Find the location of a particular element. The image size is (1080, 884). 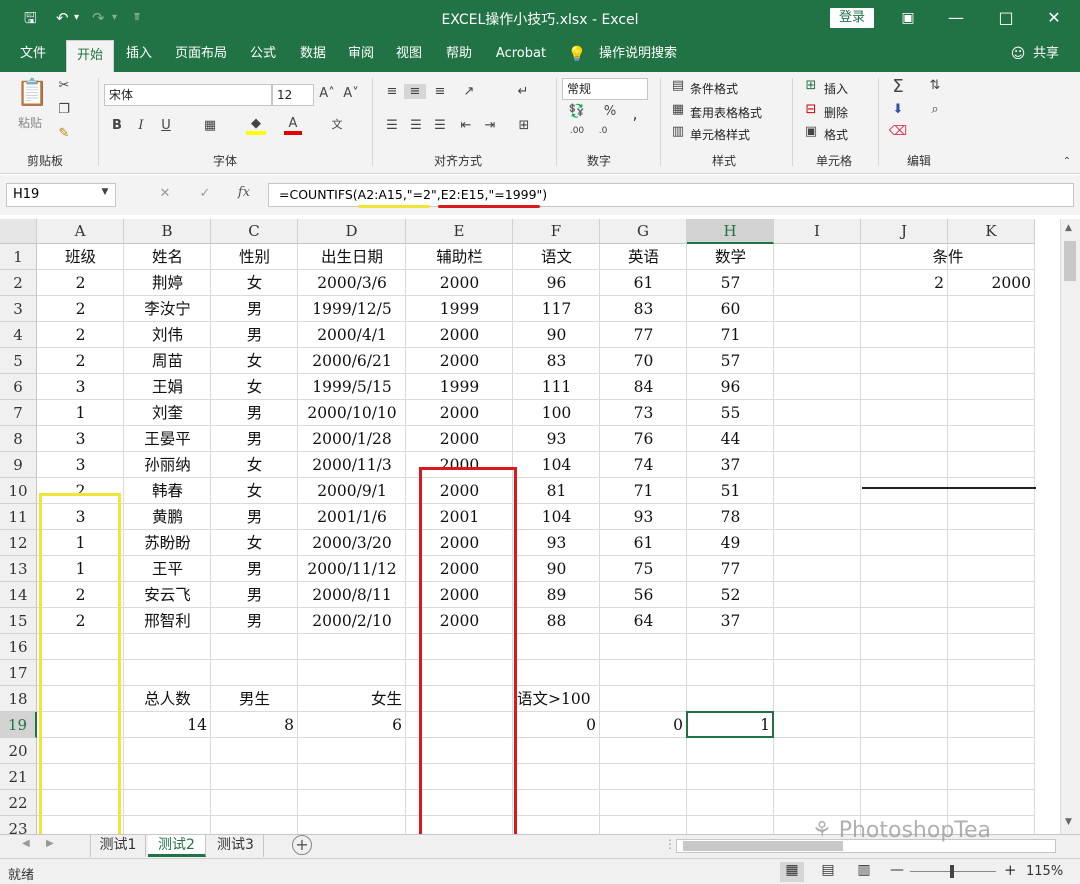

cell-c3: 男 is located at coordinates (254, 309).